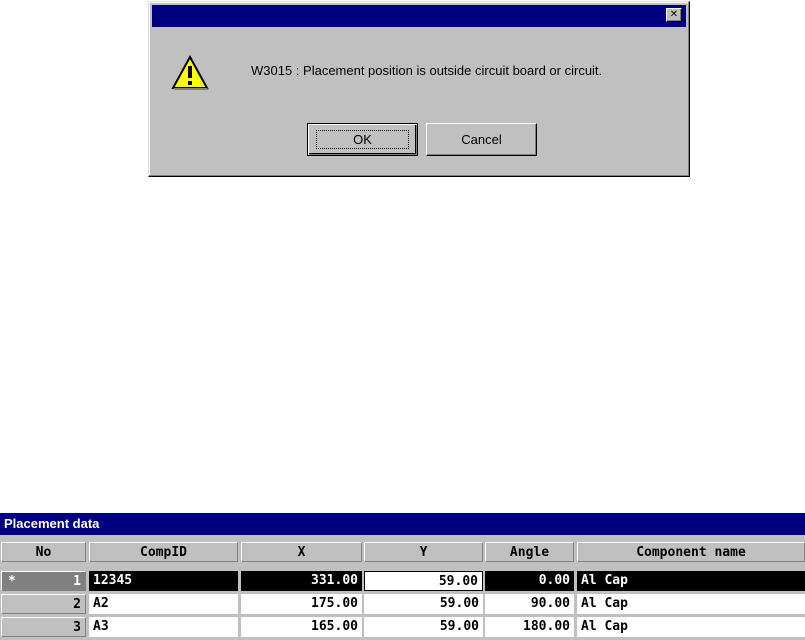  What do you see at coordinates (419, 16) in the screenshot?
I see `dialog-titlebar: ✕` at bounding box center [419, 16].